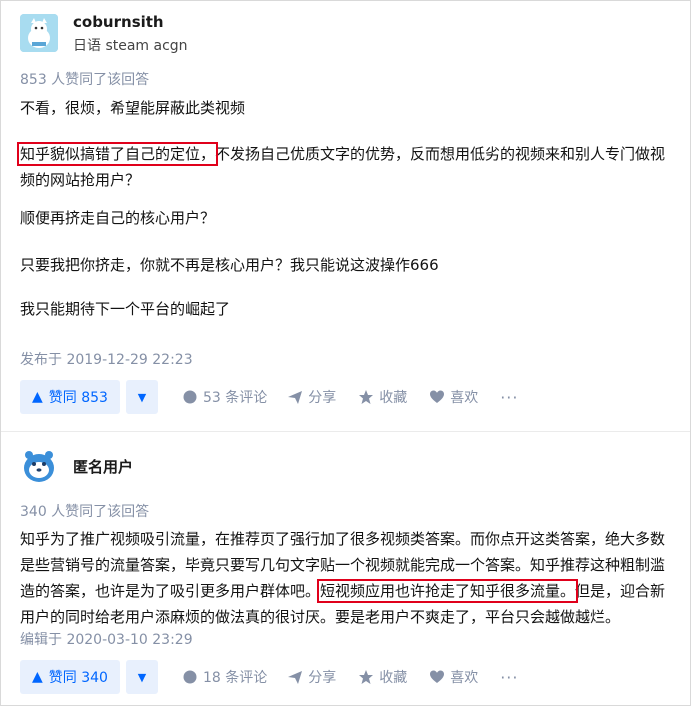 Image resolution: width=691 pixels, height=707 pixels. What do you see at coordinates (269, 677) in the screenshot?
I see `action-bar: ▲ 赞同 340 ▼ 18 条评论 分享 收藏 喜欢 ···` at bounding box center [269, 677].